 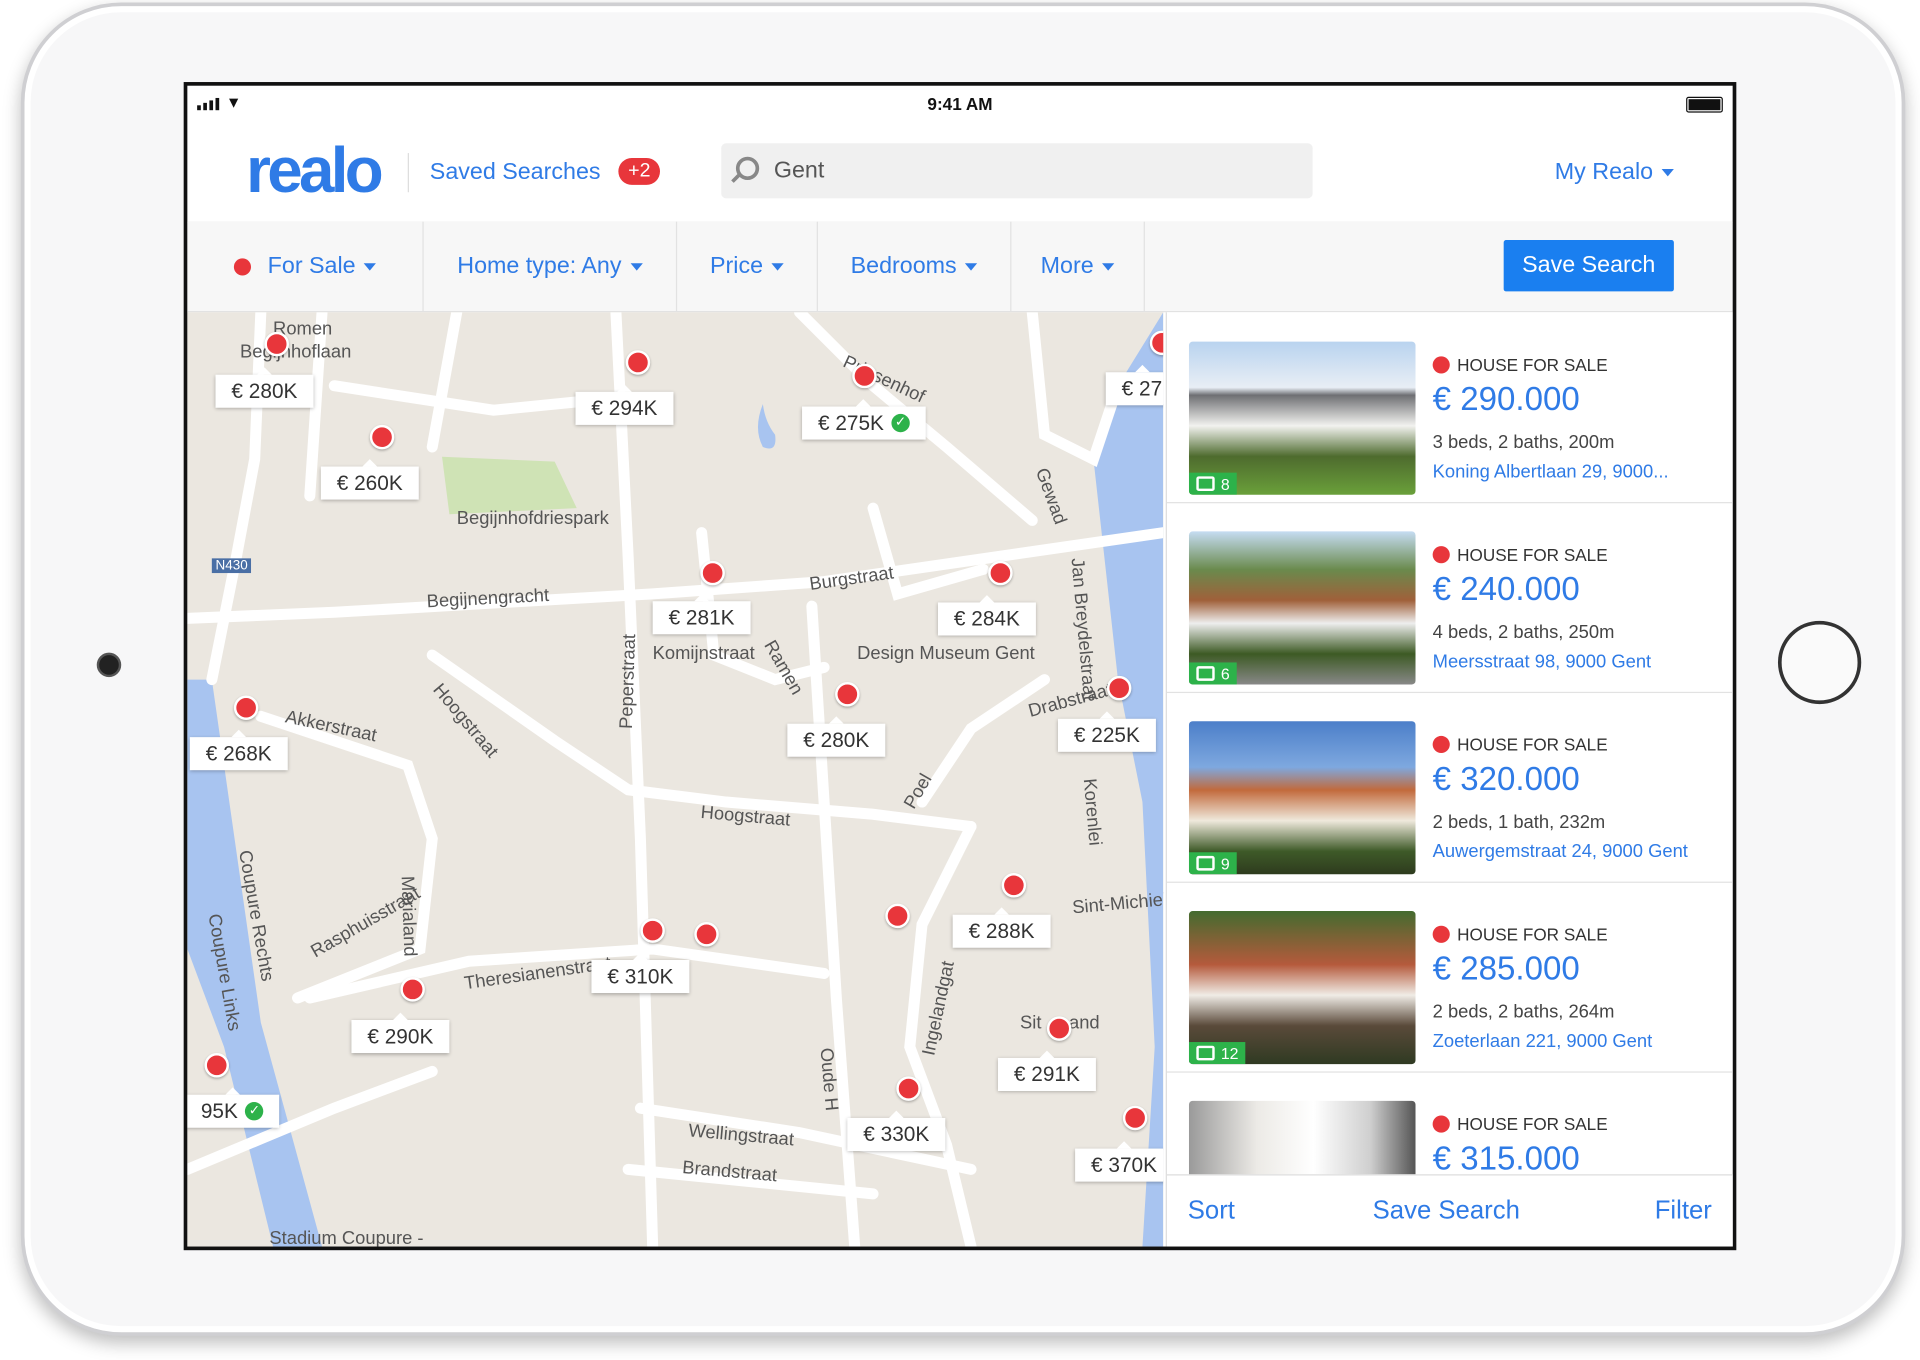 I want to click on sort-button: Sort, so click(x=1211, y=1210).